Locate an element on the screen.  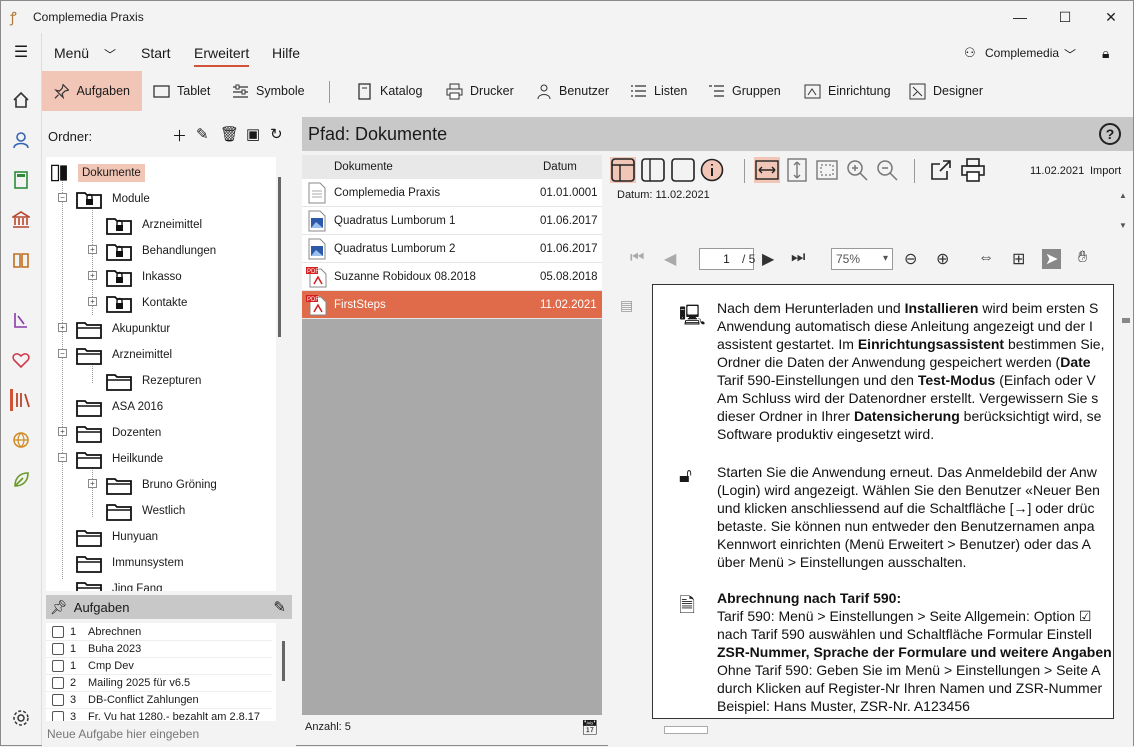
list-item: 3 Fr. Vu hat 1280.- bezahlt am 2.8.17 is located at coordinates (159, 715).